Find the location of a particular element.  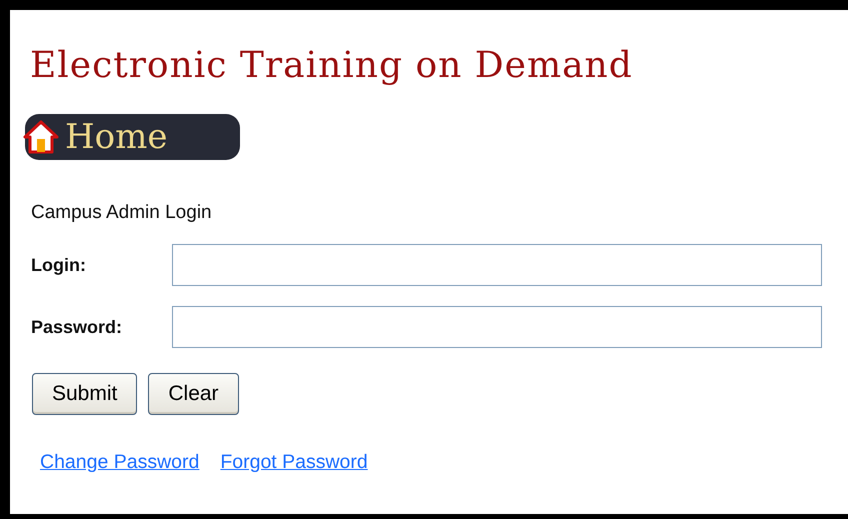

login-heading: Campus Admin Login is located at coordinates (121, 213).